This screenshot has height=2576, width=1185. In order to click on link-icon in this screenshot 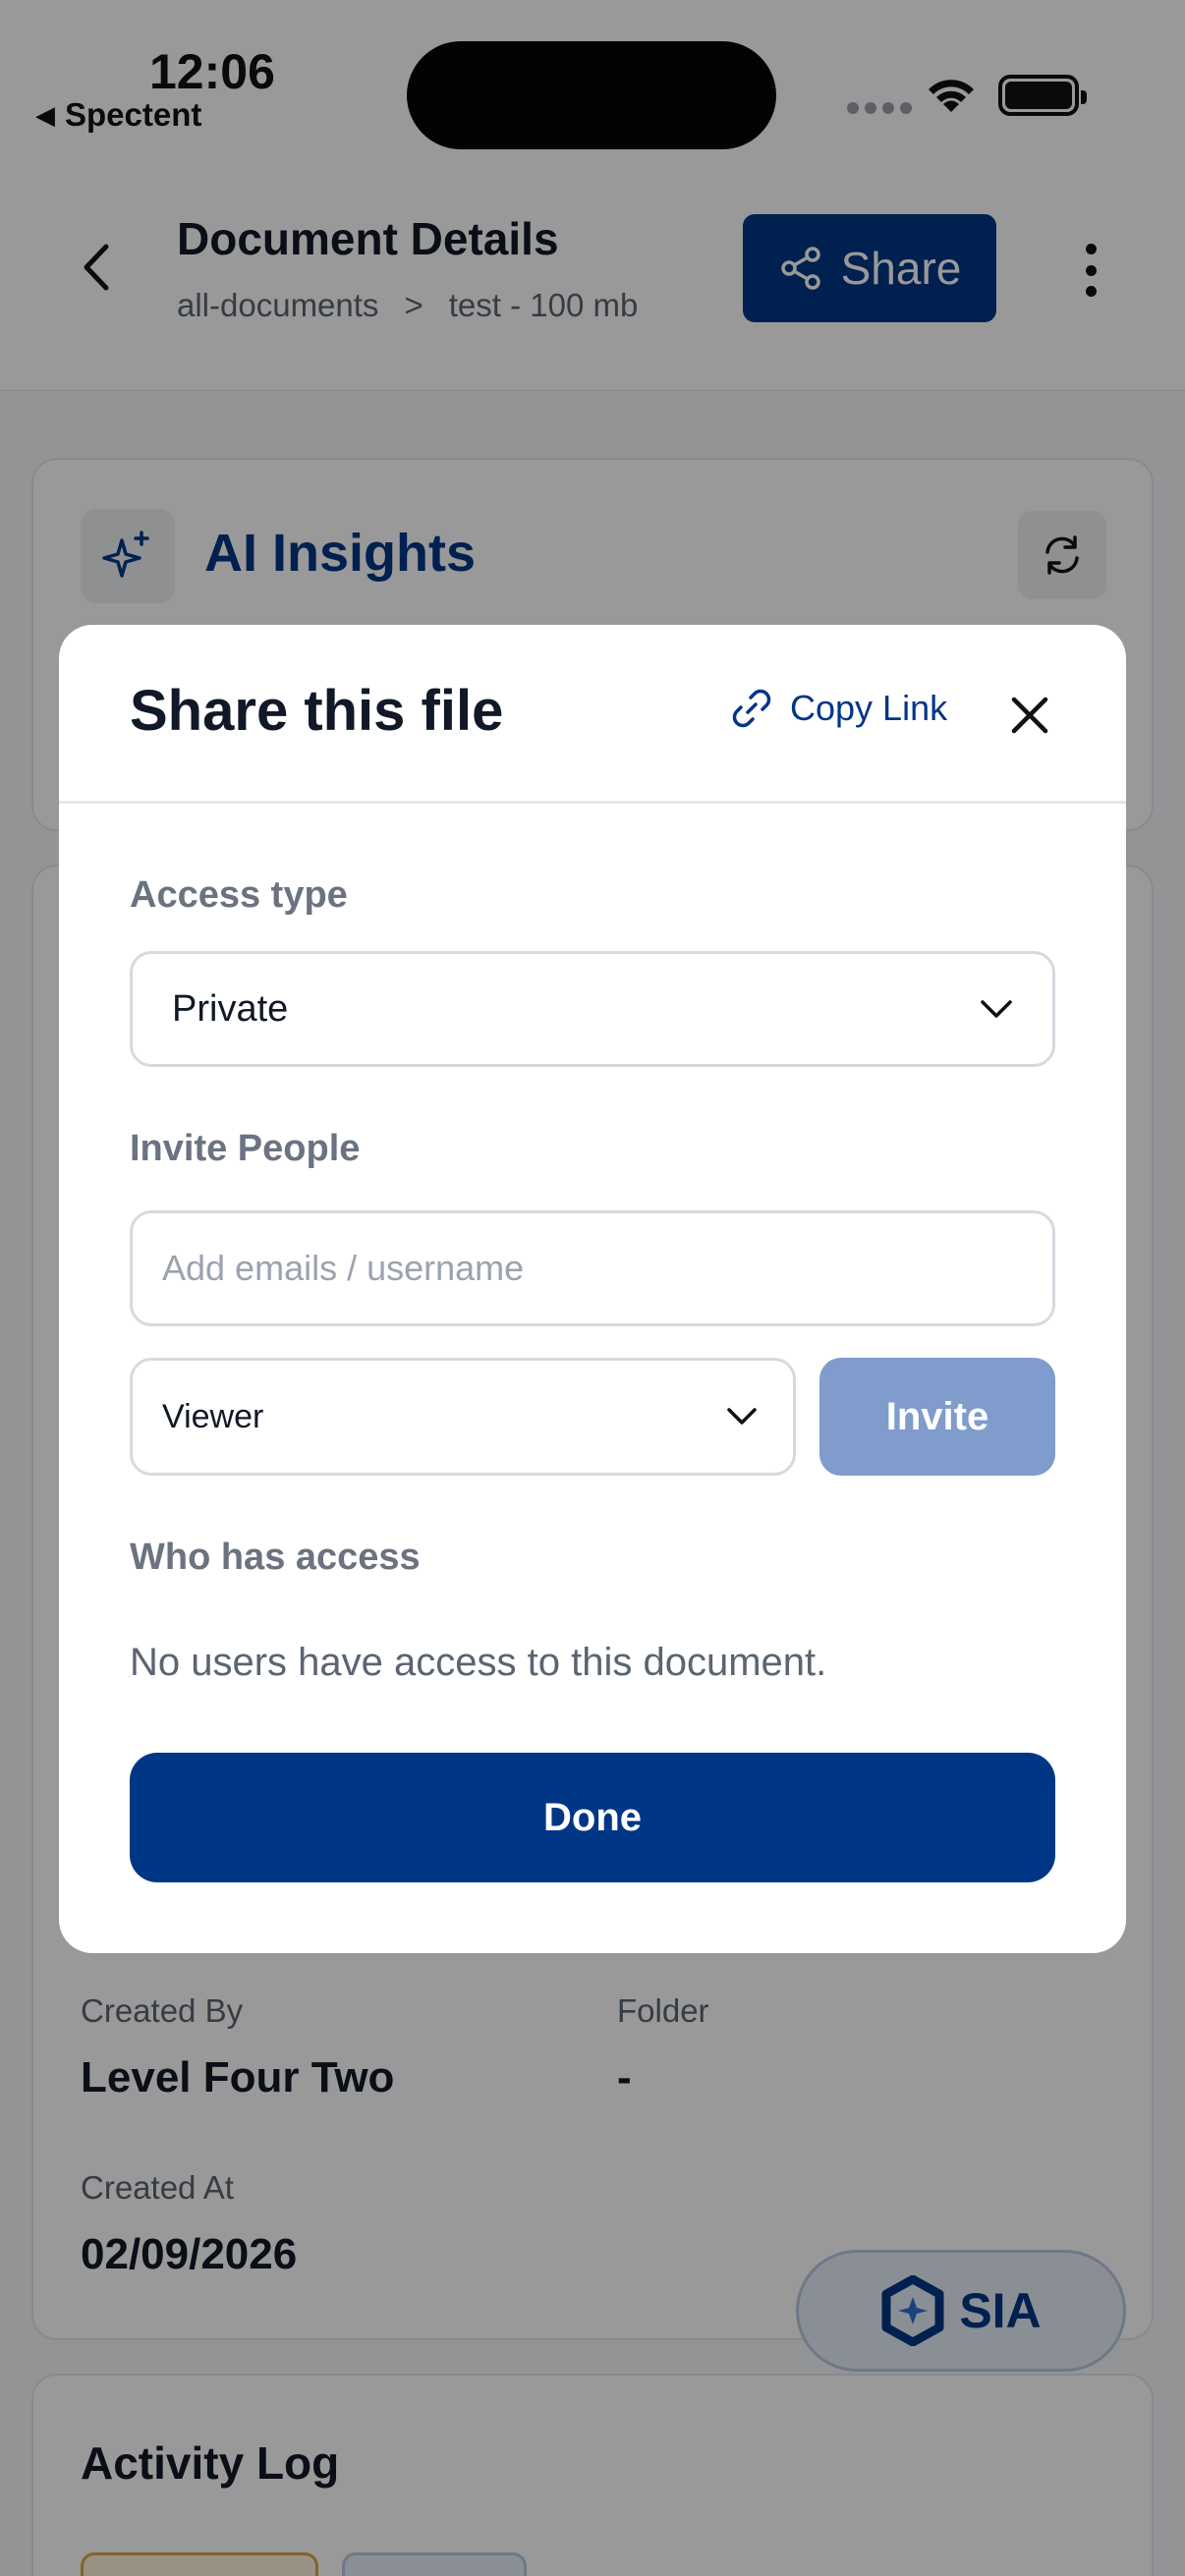, I will do `click(752, 708)`.